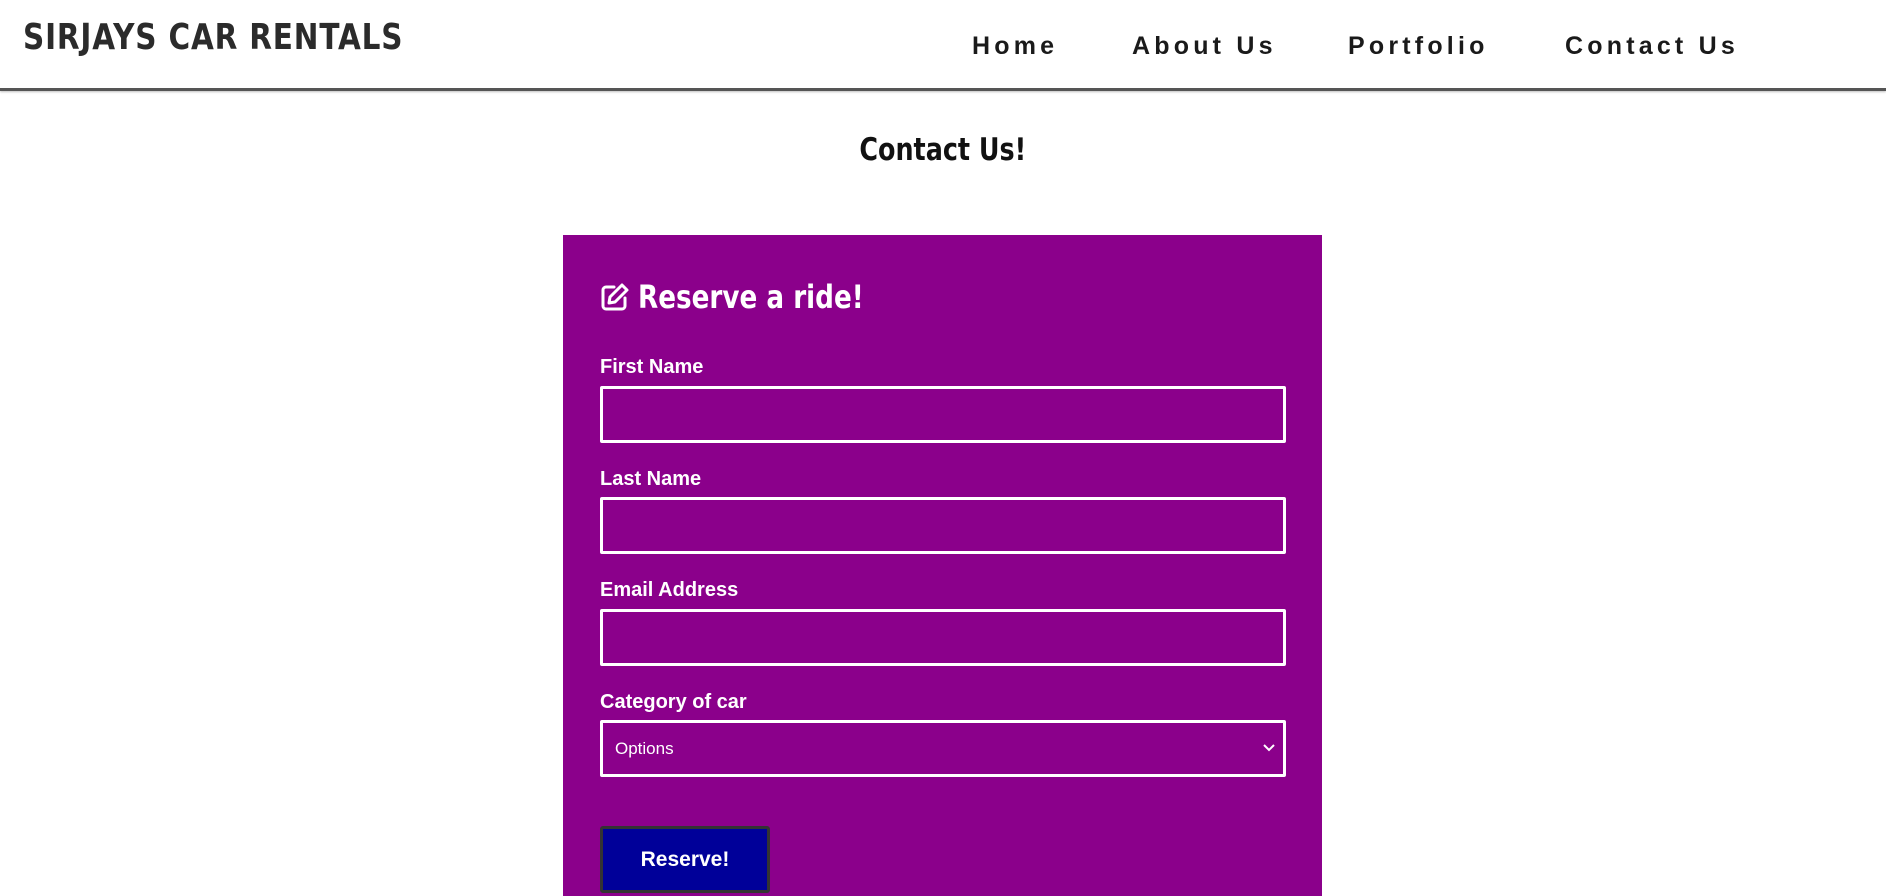 The image size is (1886, 896). I want to click on nav-home: Home, so click(1015, 46).